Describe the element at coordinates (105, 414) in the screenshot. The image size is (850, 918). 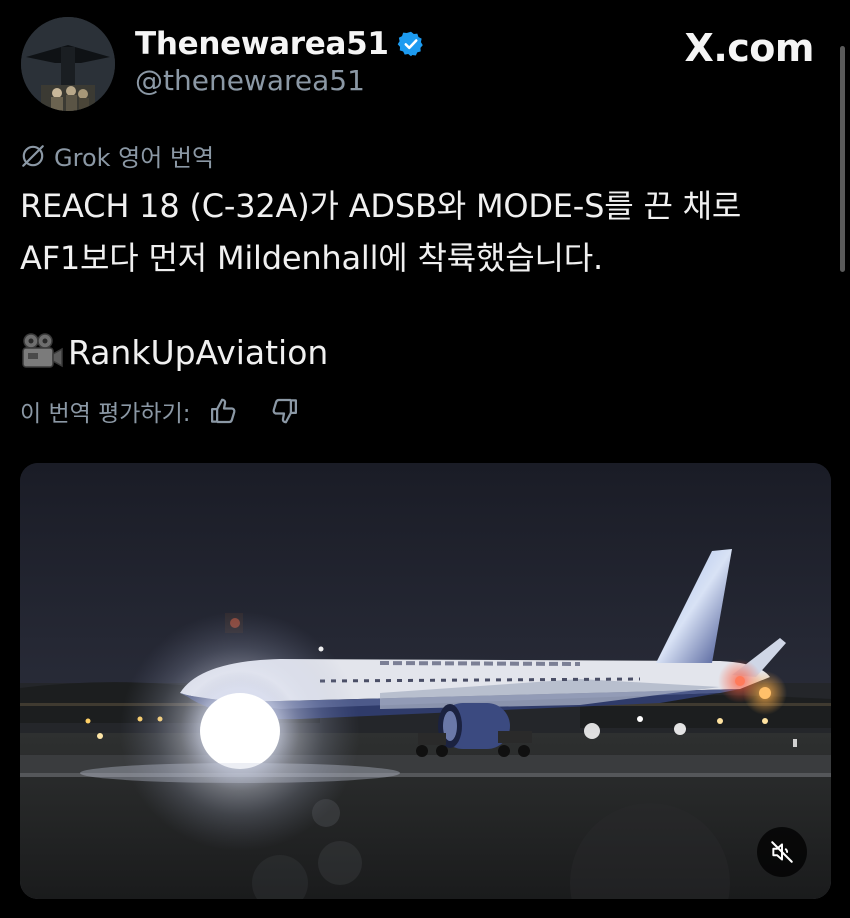
I see `rate-translation-label: 이 번역 평가하기:` at that location.